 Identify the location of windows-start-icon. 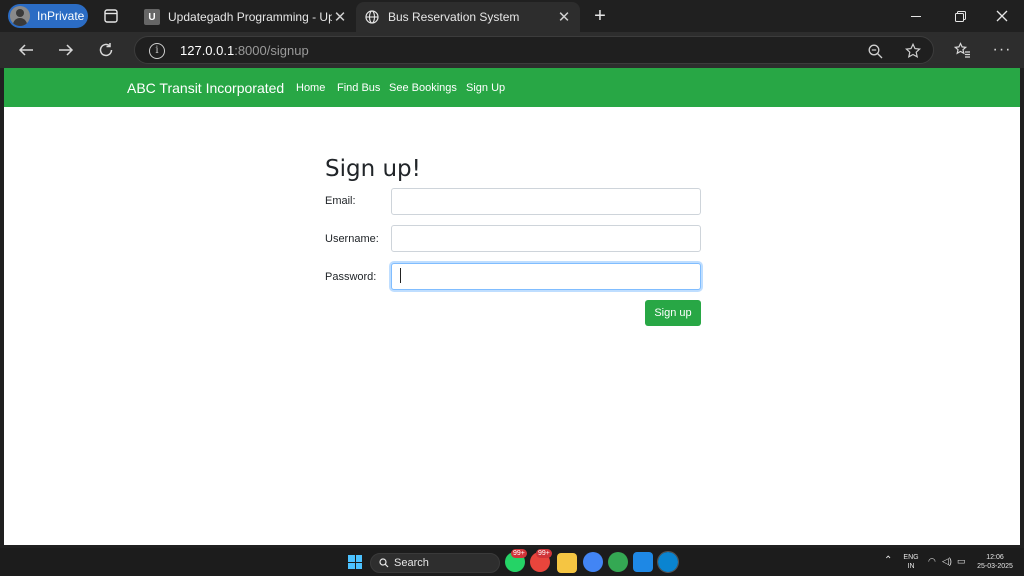
(355, 562).